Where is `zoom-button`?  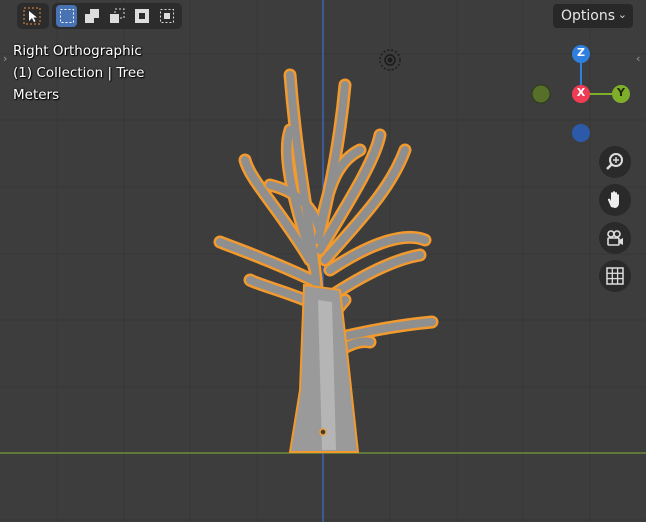 zoom-button is located at coordinates (615, 162).